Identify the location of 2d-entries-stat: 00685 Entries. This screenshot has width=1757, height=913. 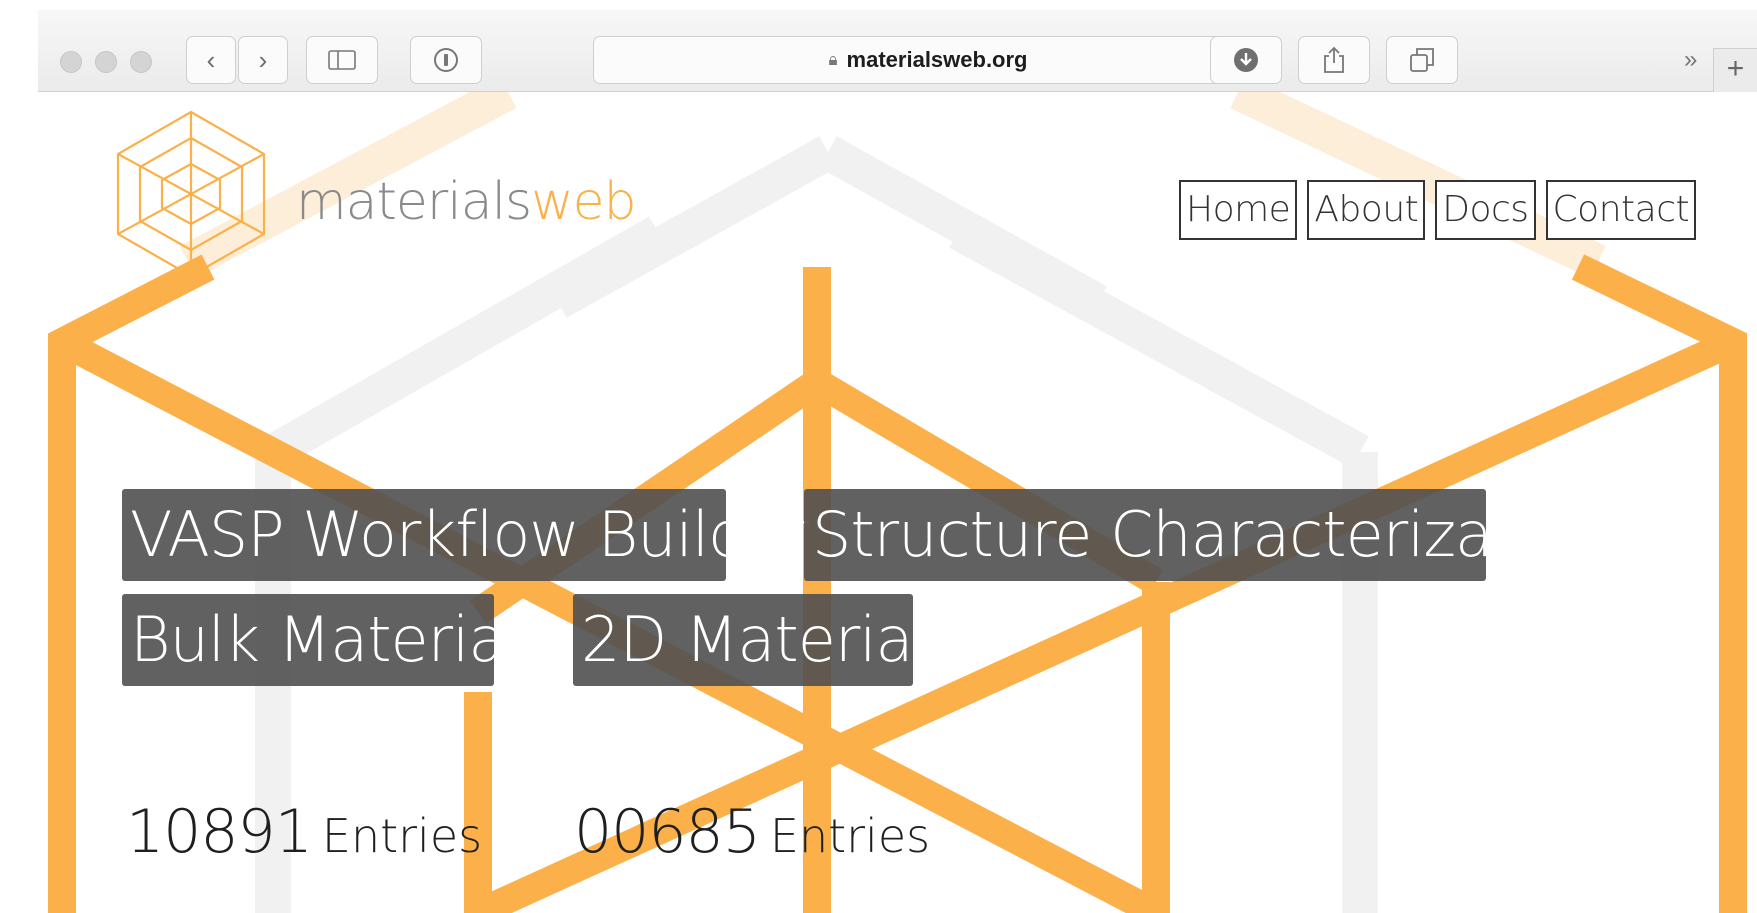
(752, 834).